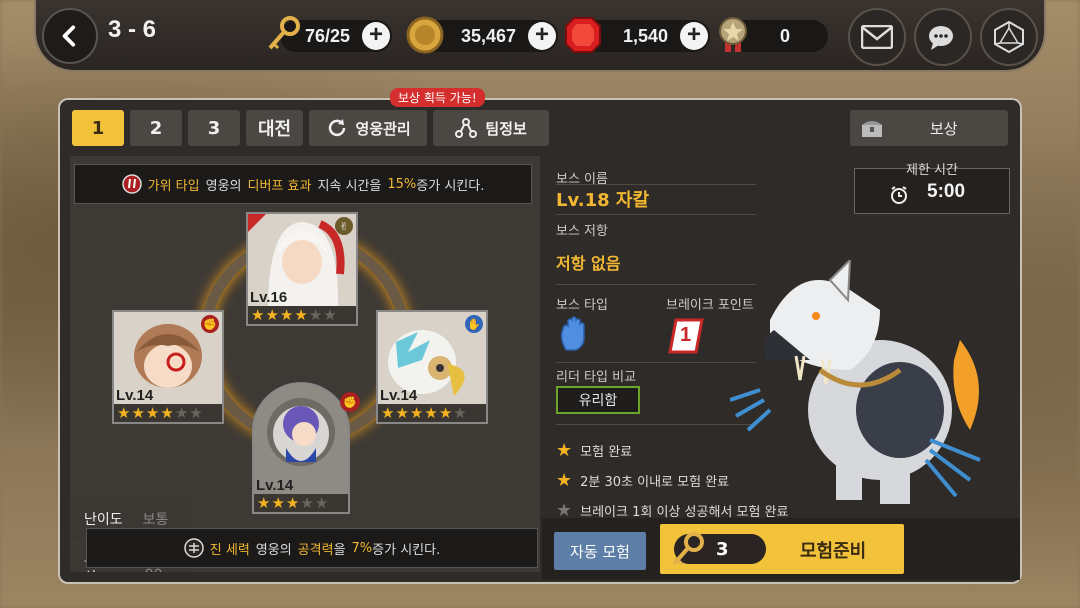 The height and width of the screenshot is (608, 1080). What do you see at coordinates (598, 400) in the screenshot?
I see `leader-compare-tag: 유리함` at bounding box center [598, 400].